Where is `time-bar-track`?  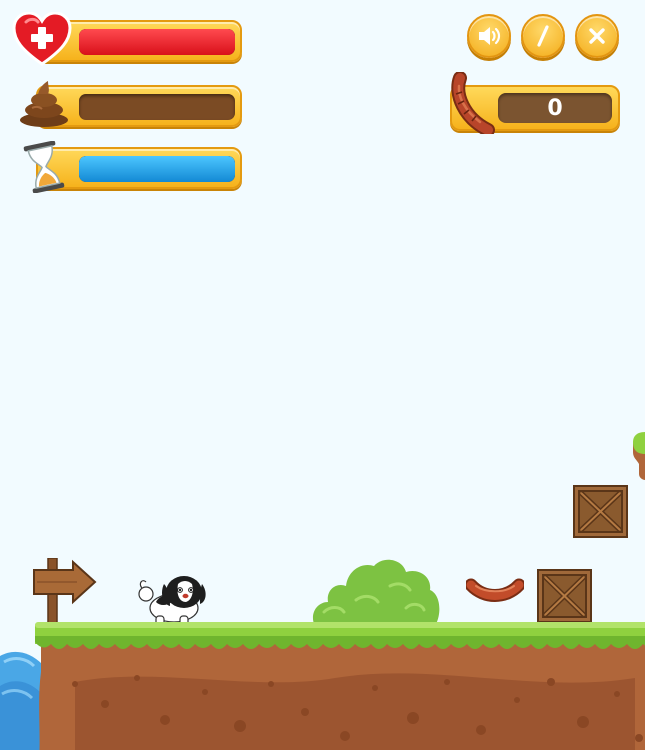
time-bar-track is located at coordinates (157, 169).